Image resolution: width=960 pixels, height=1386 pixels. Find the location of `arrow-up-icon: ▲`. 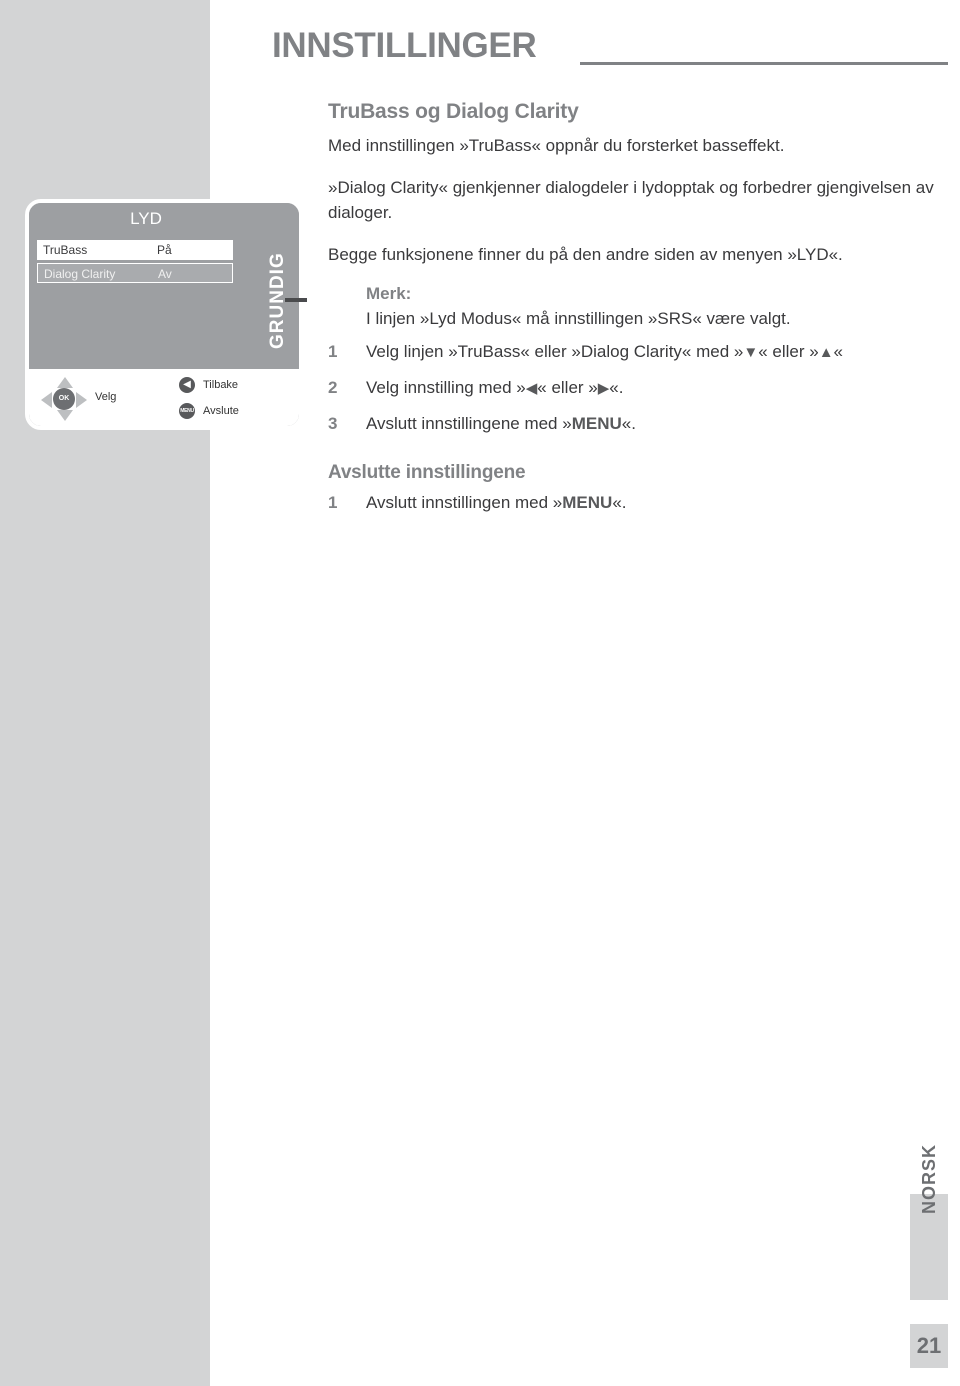

arrow-up-icon: ▲ is located at coordinates (826, 352).